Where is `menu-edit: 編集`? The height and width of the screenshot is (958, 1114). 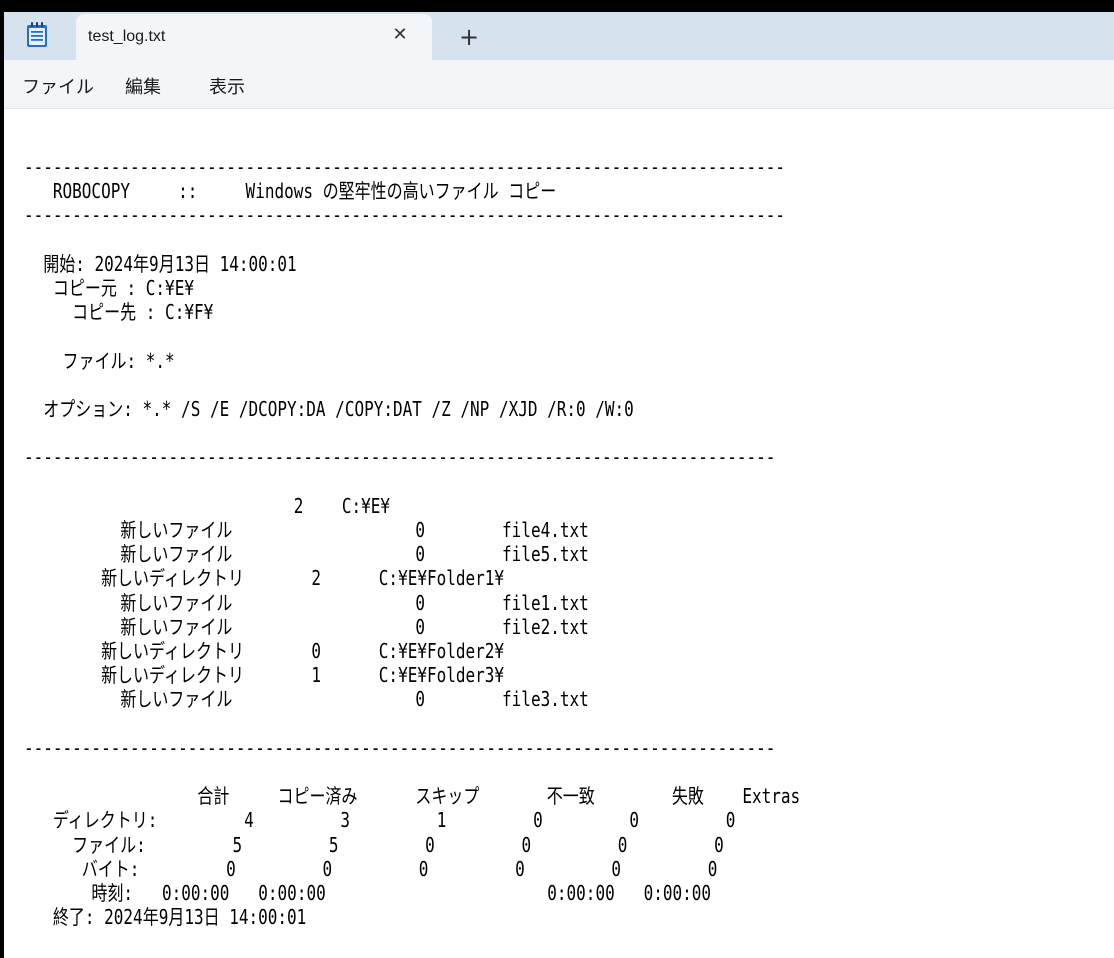
menu-edit: 編集 is located at coordinates (143, 86).